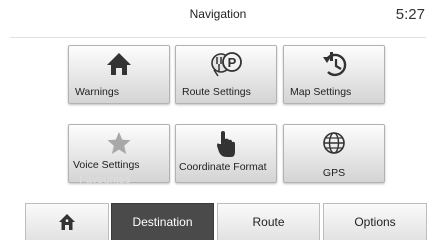  I want to click on header: Navigation 5:27, so click(218, 18).